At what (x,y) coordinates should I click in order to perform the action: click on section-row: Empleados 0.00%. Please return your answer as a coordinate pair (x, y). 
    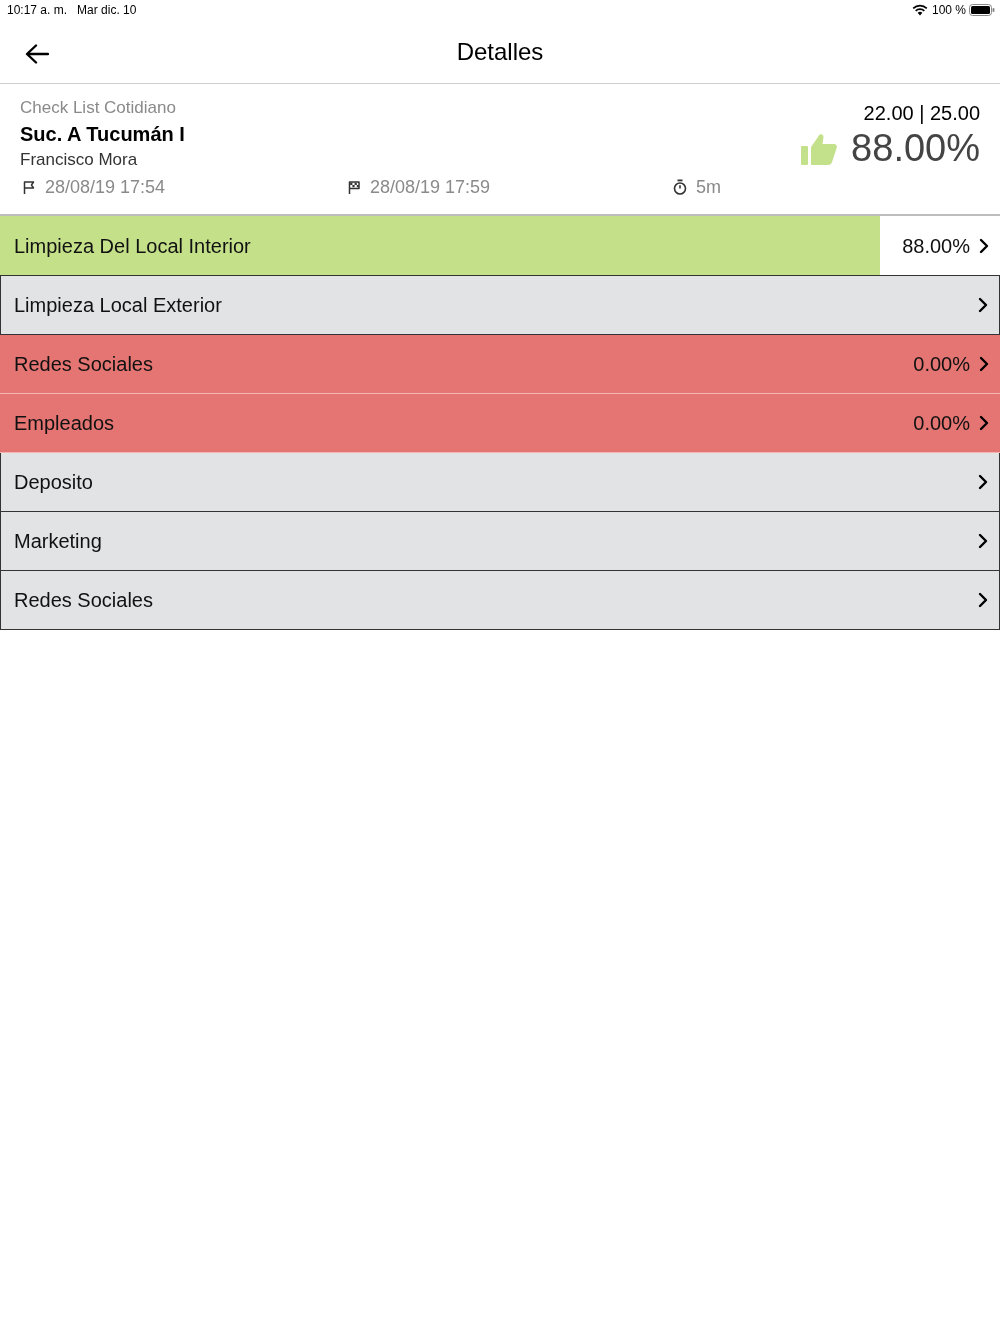
    Looking at the image, I should click on (500, 423).